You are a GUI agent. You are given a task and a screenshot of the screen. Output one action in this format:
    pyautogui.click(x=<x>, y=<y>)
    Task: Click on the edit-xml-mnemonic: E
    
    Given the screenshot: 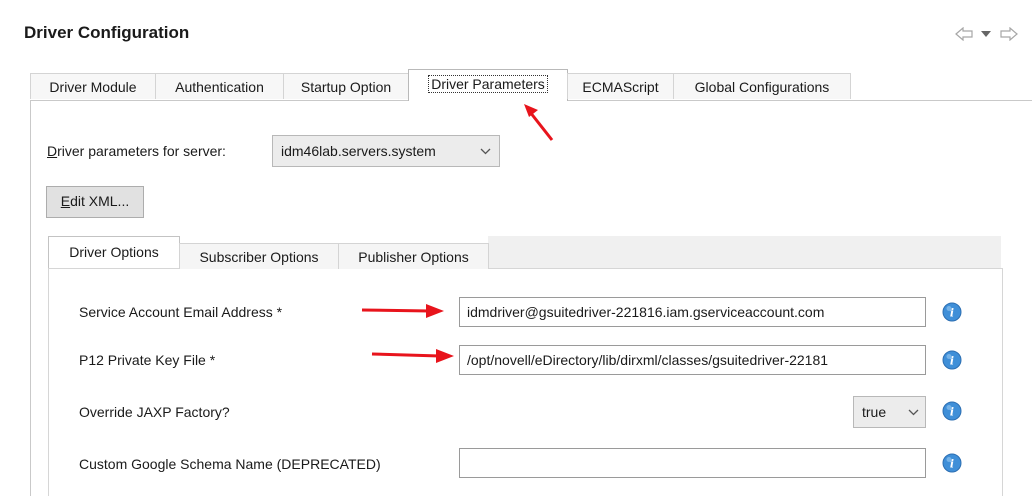 What is the action you would take?
    pyautogui.click(x=65, y=201)
    